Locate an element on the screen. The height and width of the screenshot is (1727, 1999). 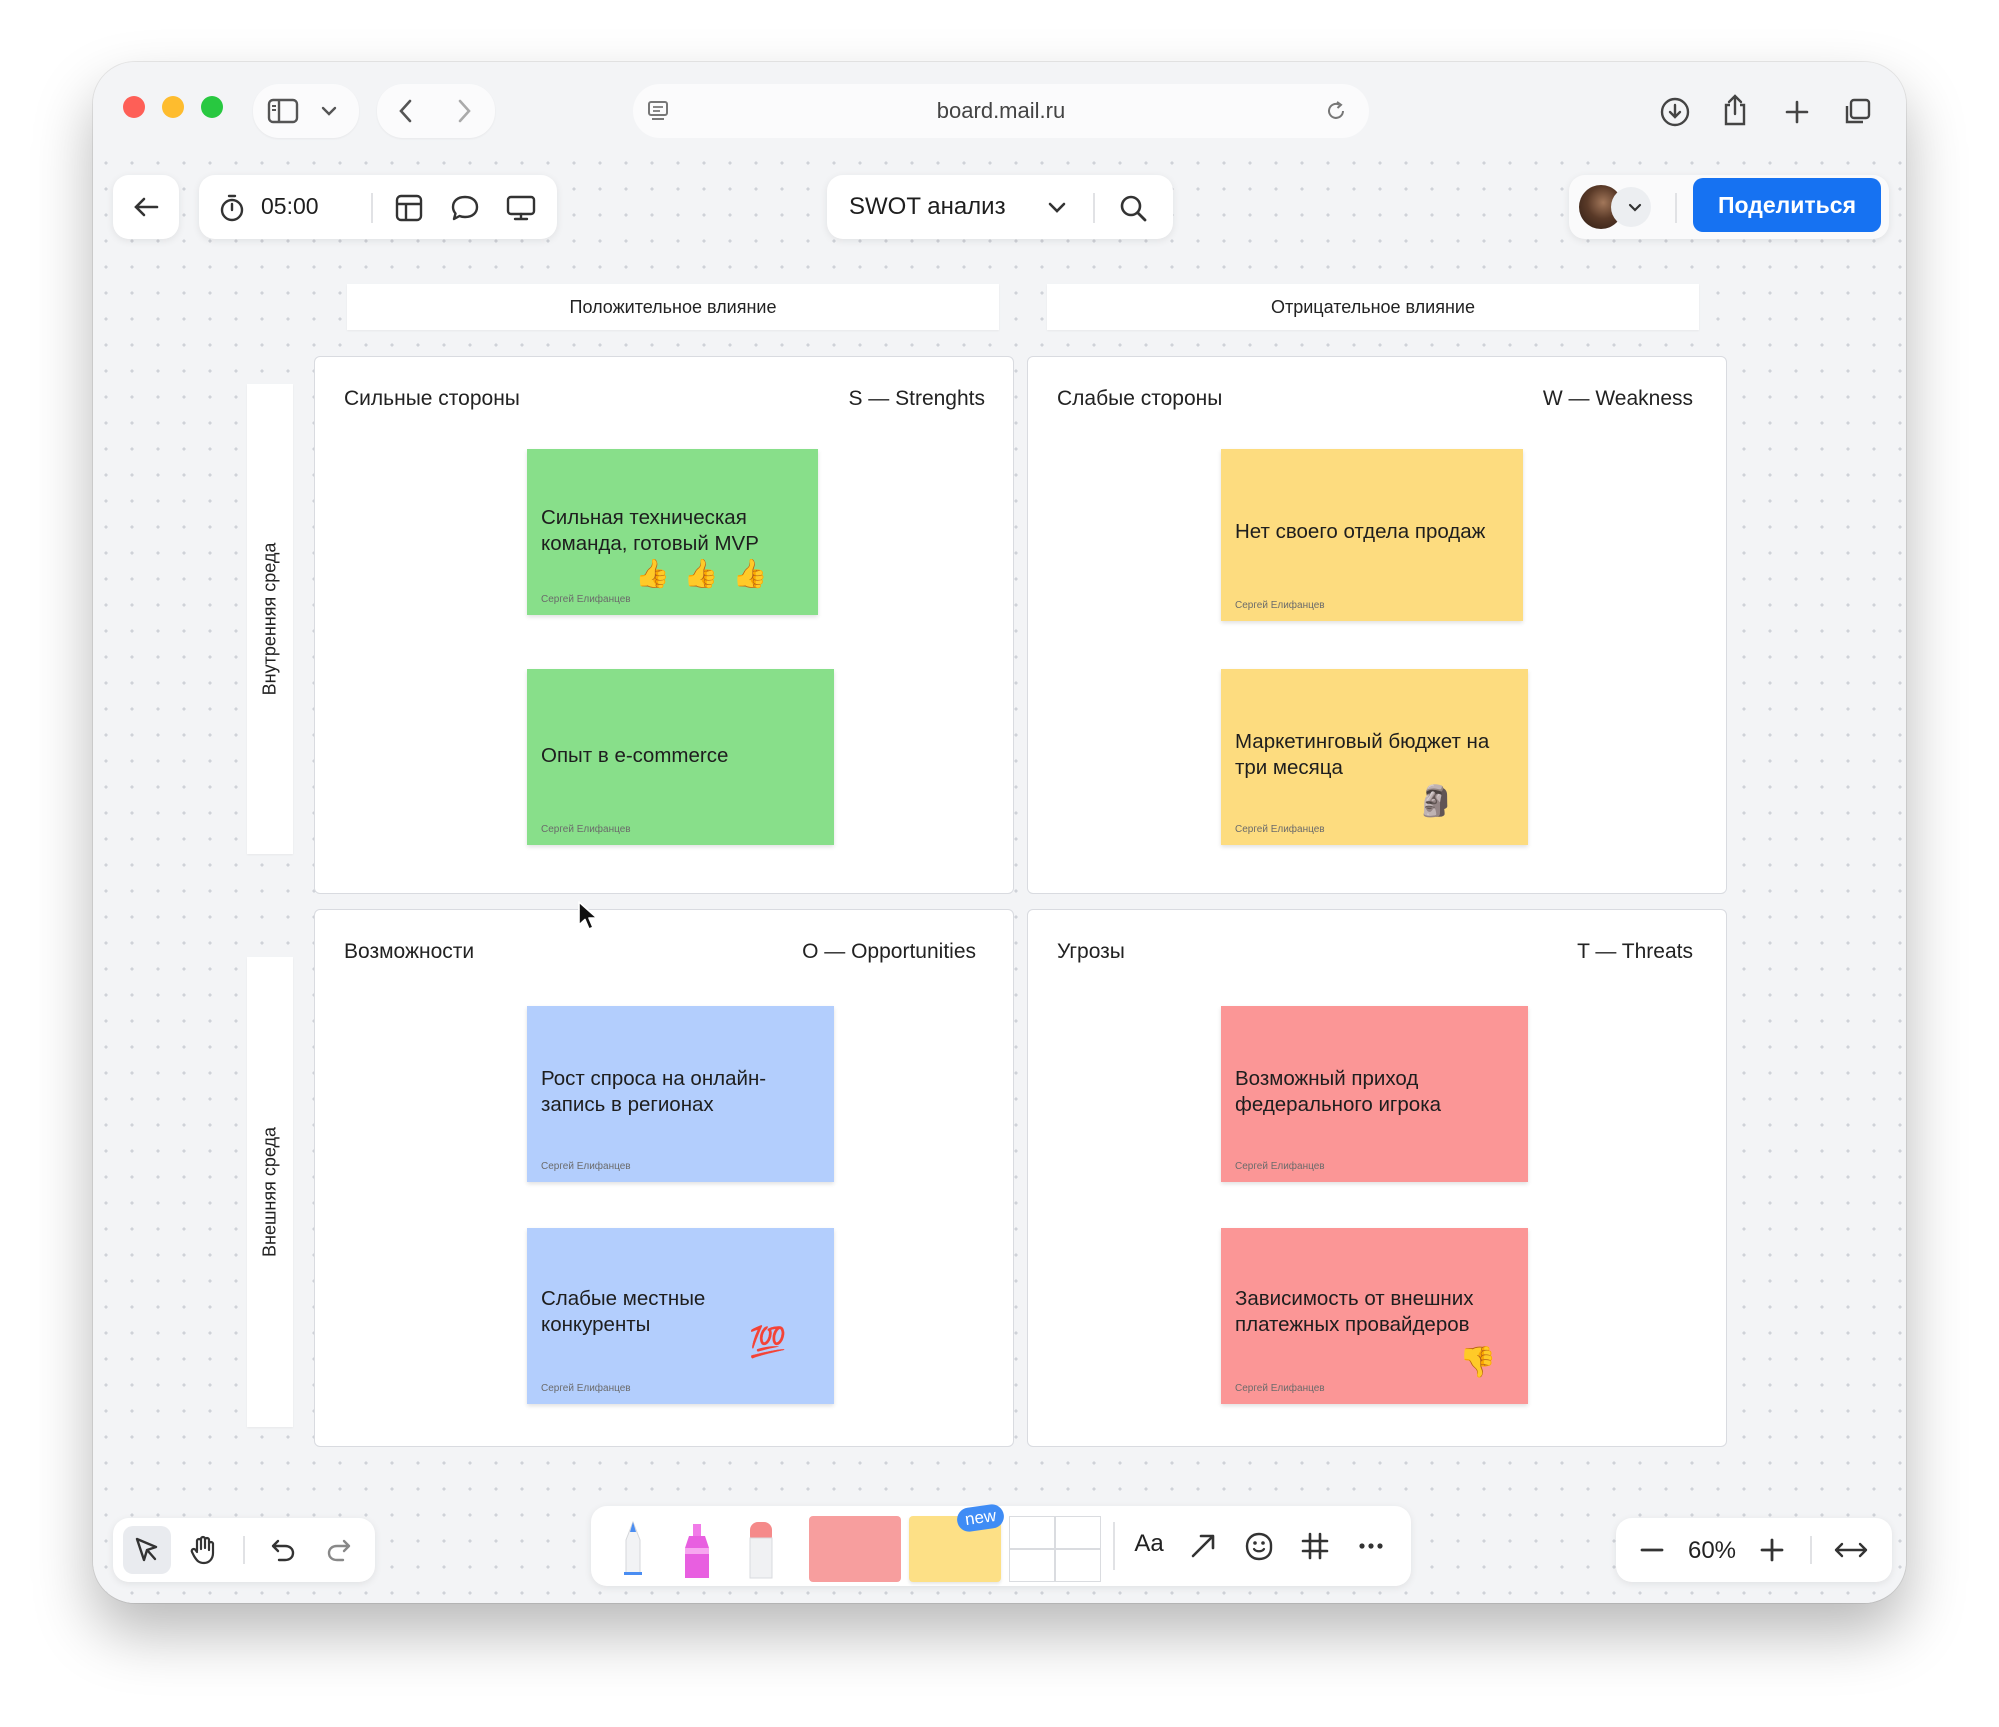
board-title-card: SWOT анализ is located at coordinates (1000, 207).